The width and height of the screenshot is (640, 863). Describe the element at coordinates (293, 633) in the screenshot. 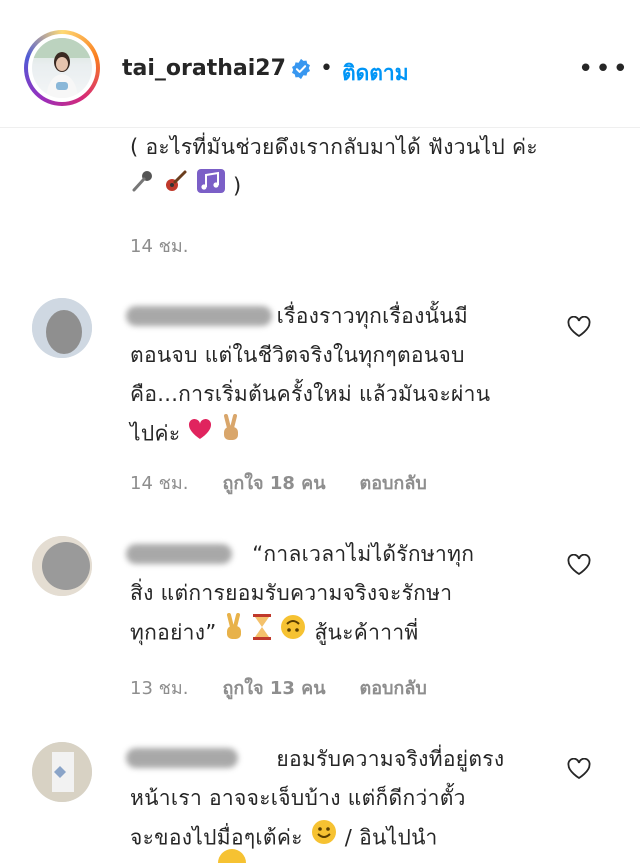

I see `upside-down-face-icon` at that location.